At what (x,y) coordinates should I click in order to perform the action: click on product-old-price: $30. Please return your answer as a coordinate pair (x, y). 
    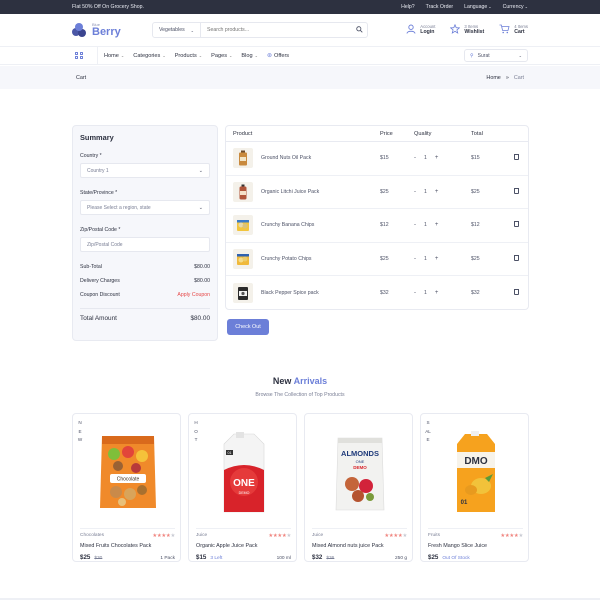
    Looking at the image, I should click on (98, 558).